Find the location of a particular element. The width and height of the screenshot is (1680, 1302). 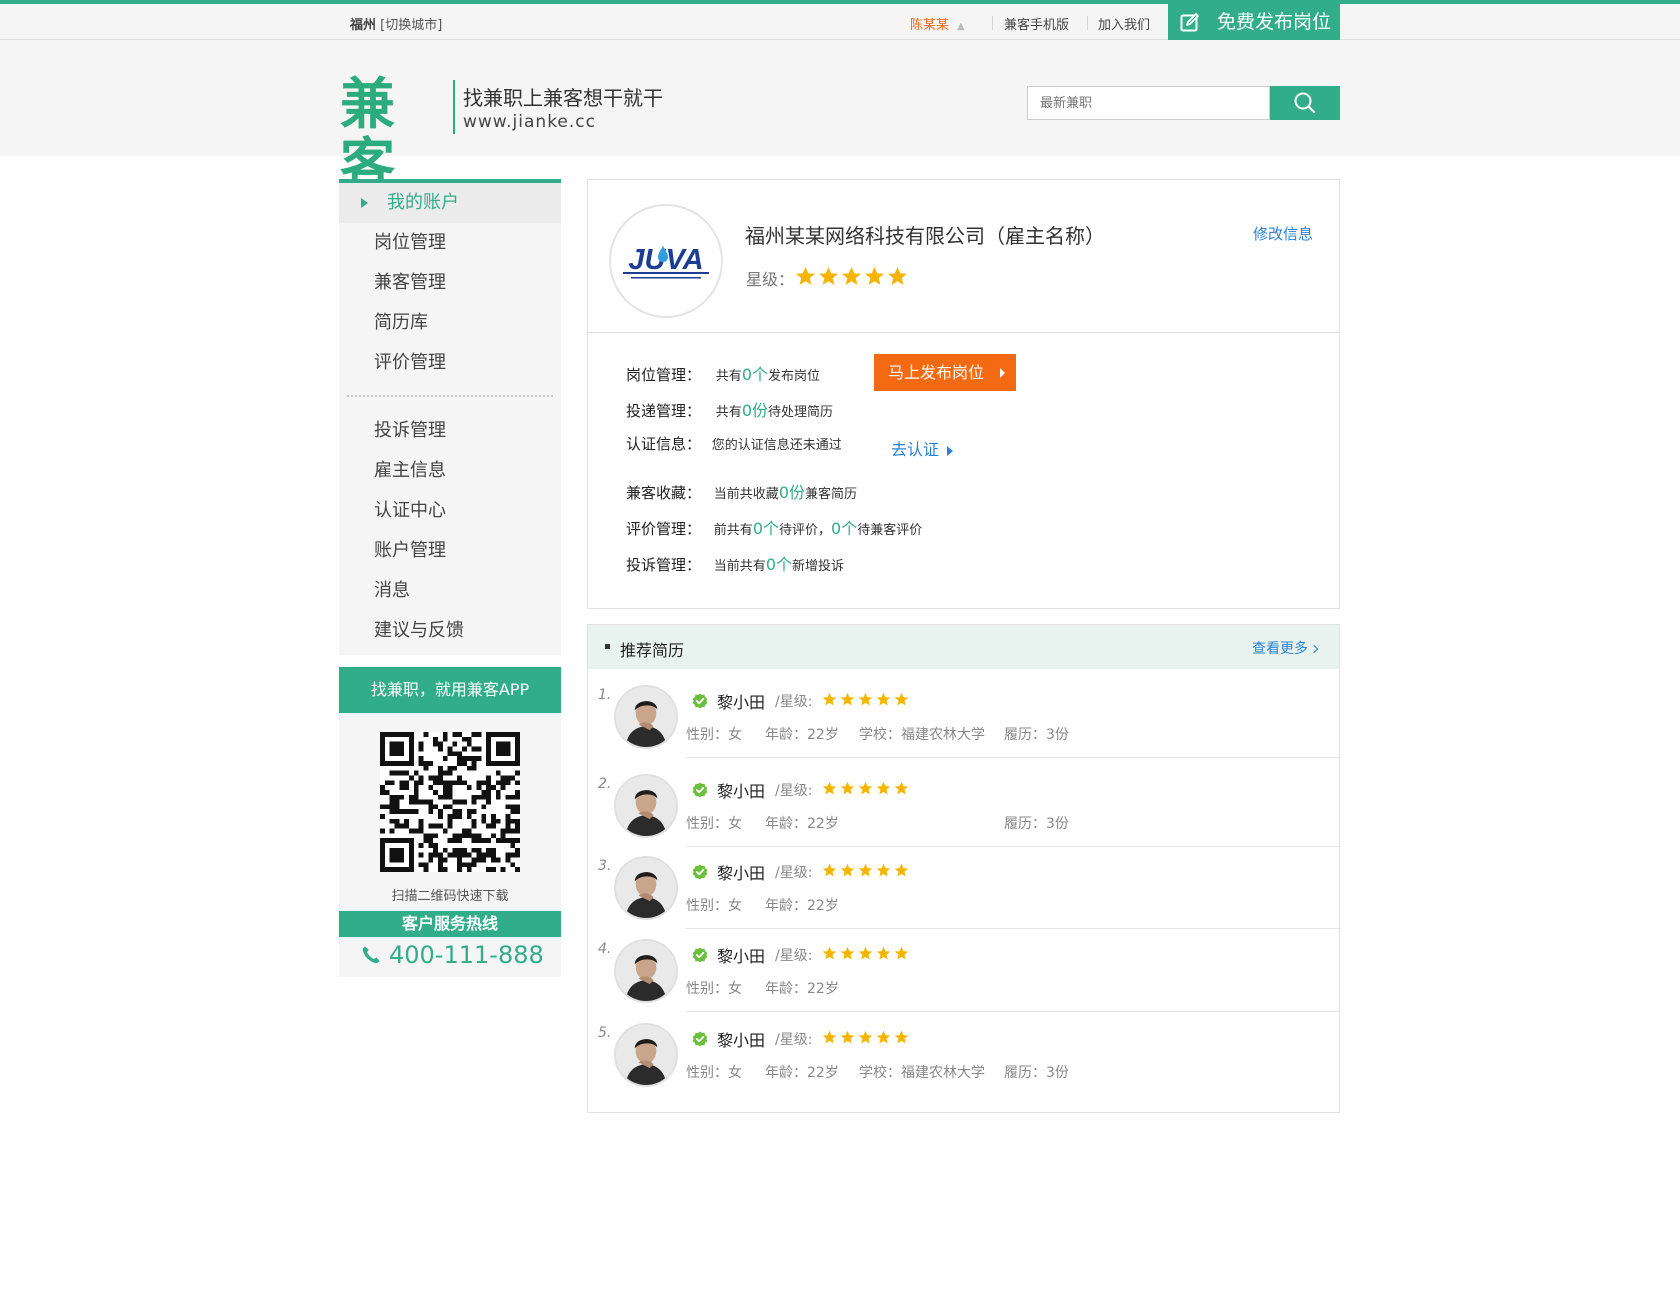

top-bar: 福州 [切换城市] 陈某某 ▲ 兼客手机版 加入我们 免费发布岗位 is located at coordinates (840, 22).